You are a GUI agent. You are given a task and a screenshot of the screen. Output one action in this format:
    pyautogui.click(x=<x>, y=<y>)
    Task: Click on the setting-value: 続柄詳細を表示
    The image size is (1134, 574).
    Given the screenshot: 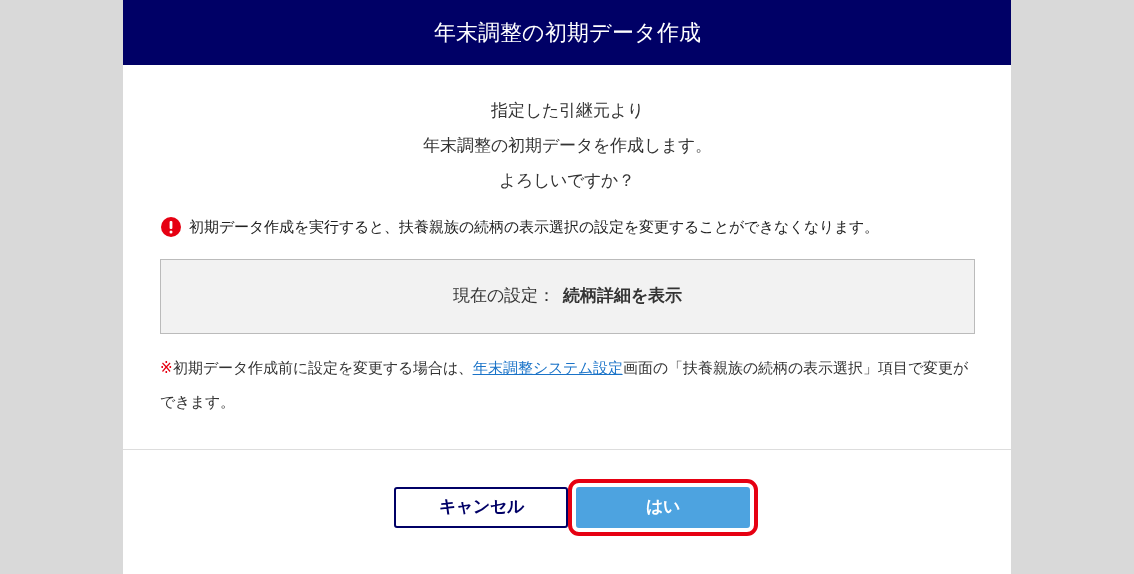 What is the action you would take?
    pyautogui.click(x=622, y=296)
    